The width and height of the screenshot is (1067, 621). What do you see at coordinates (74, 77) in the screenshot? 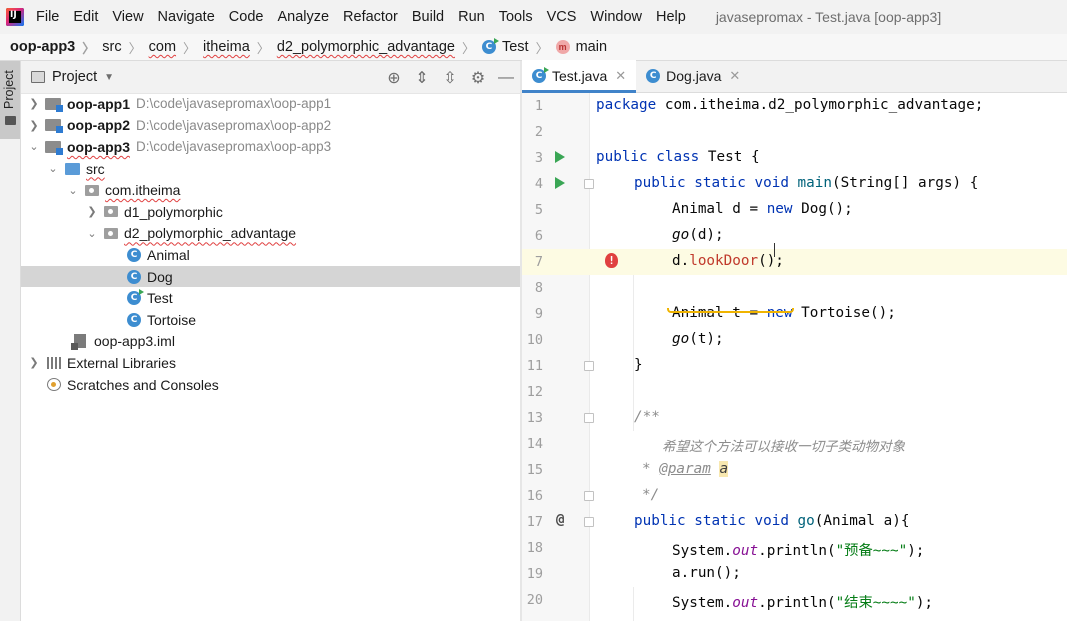
I see `project-view-selector: Project` at bounding box center [74, 77].